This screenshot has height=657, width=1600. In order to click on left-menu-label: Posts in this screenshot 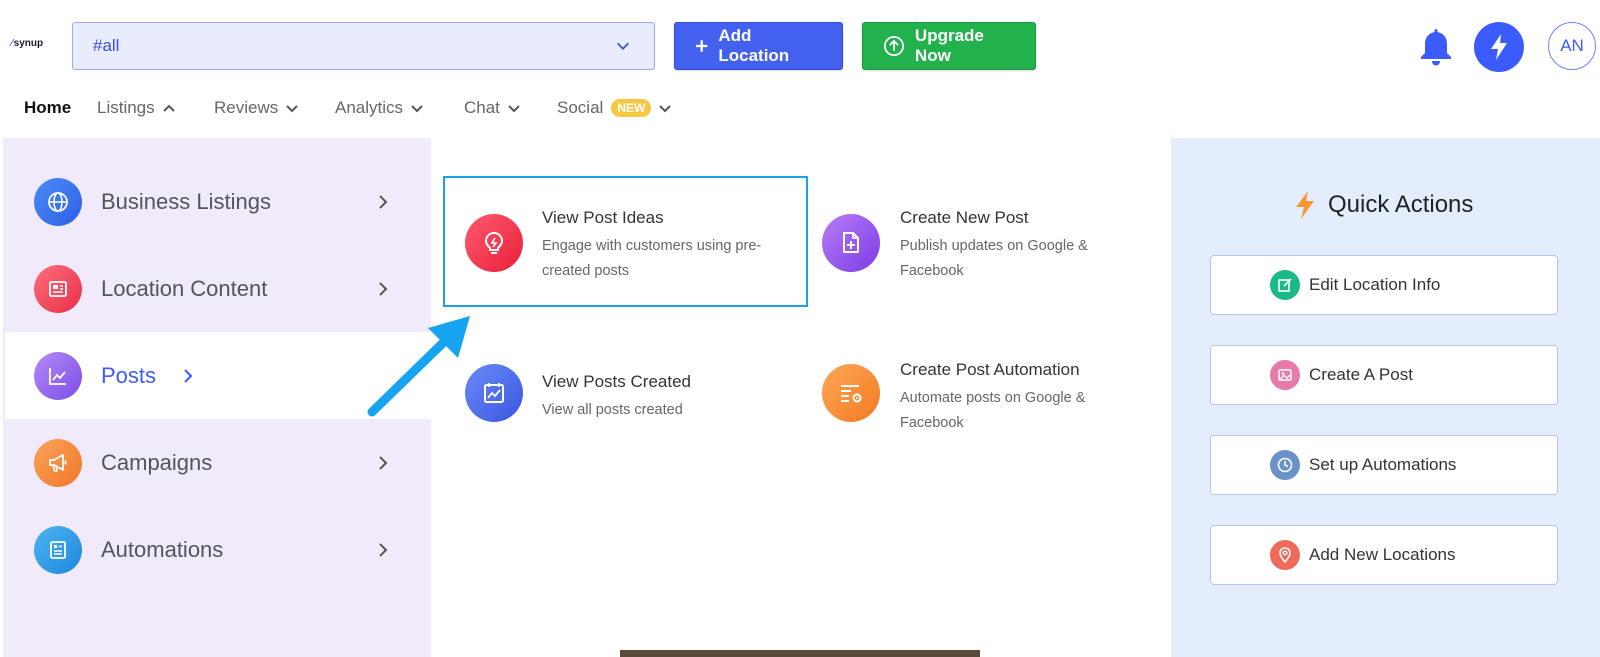, I will do `click(129, 375)`.